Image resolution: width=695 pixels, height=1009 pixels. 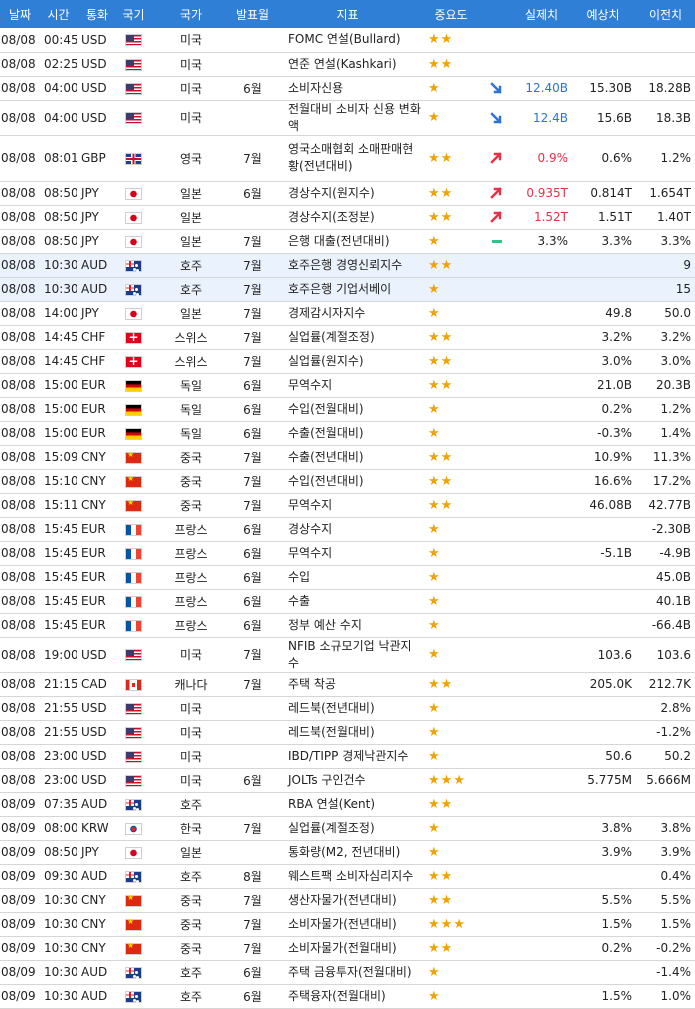 I want to click on table-row: 08/08 15:45 EUR 프랑스 6월 정부 예산 수지 ★ -66.4B, so click(x=347, y=625).